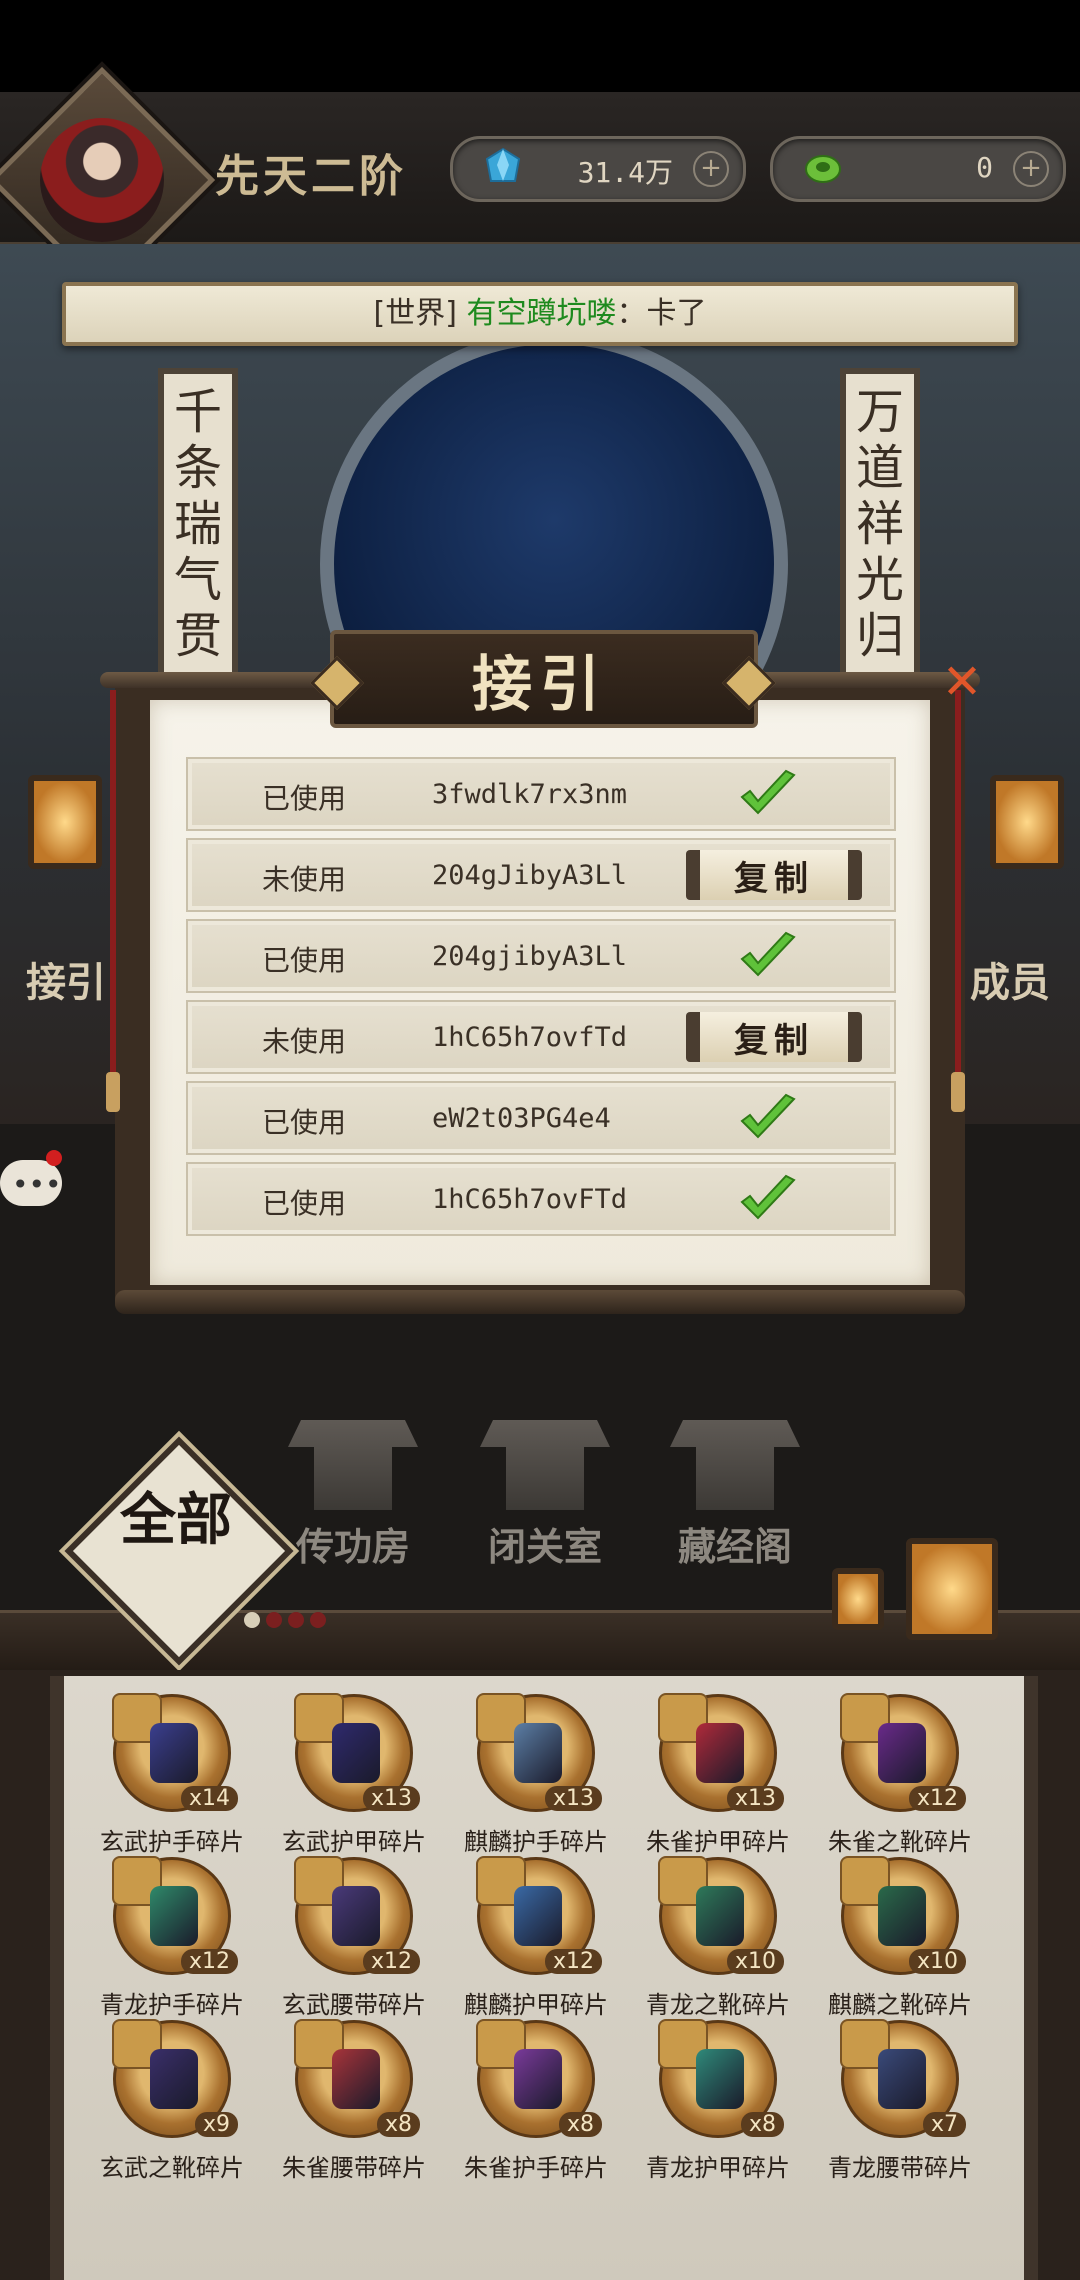  I want to click on invite-code-row: 已使用 eW2t03PG4e4, so click(541, 1118).